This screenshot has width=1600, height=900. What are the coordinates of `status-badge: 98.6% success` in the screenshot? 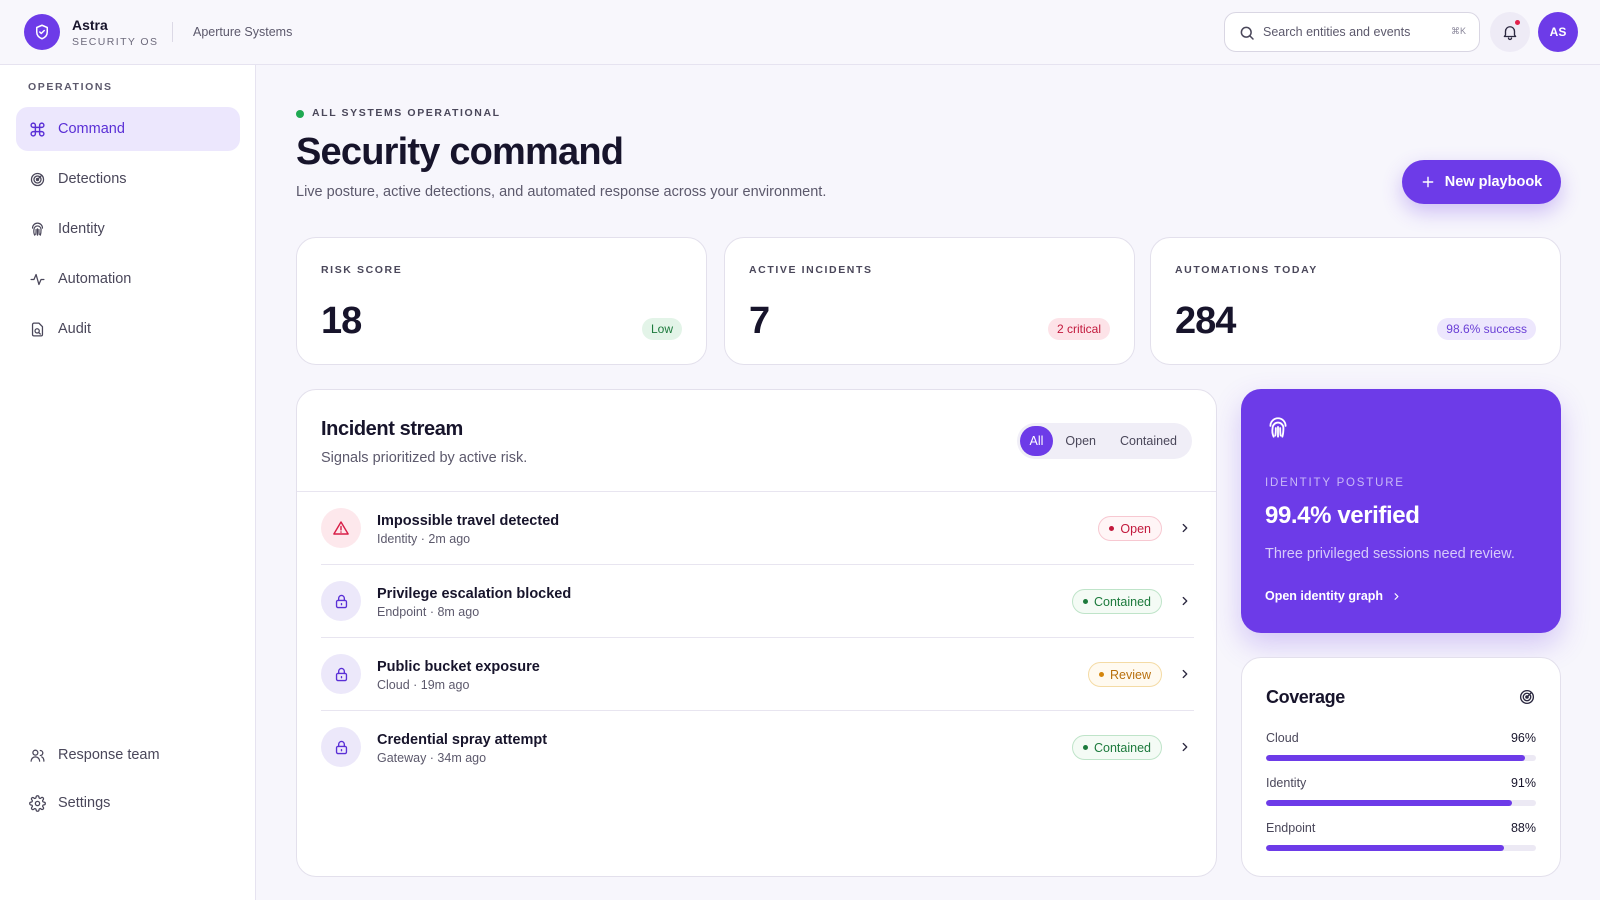 It's located at (1486, 329).